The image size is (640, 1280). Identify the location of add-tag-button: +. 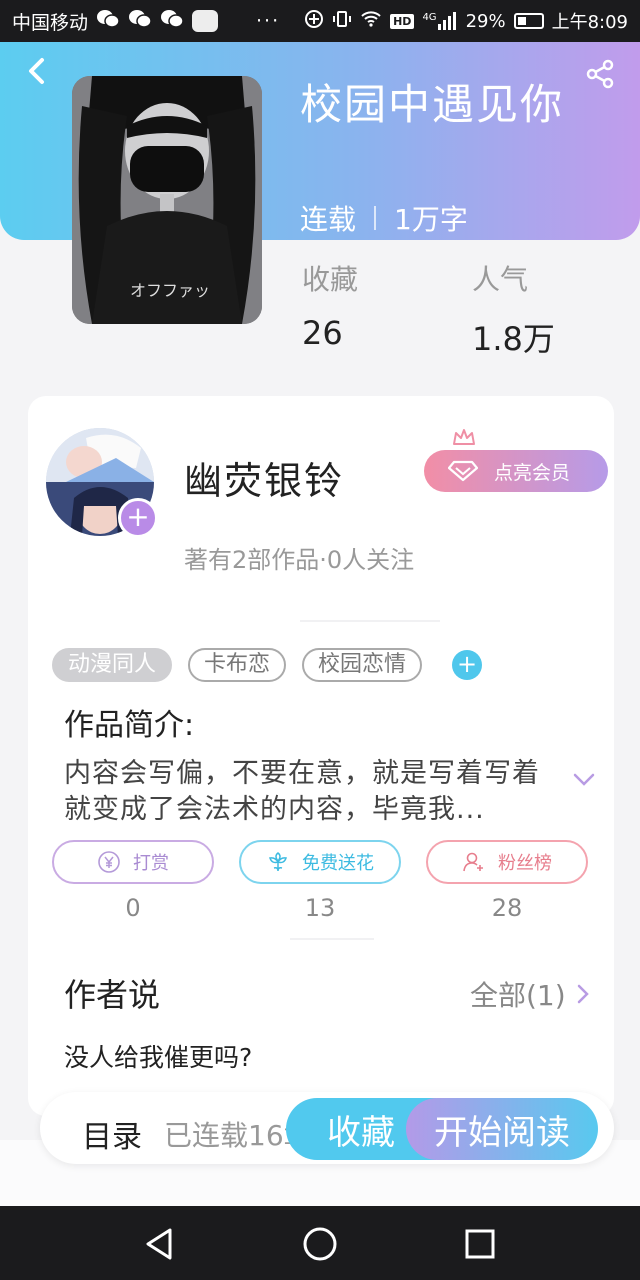
(467, 665).